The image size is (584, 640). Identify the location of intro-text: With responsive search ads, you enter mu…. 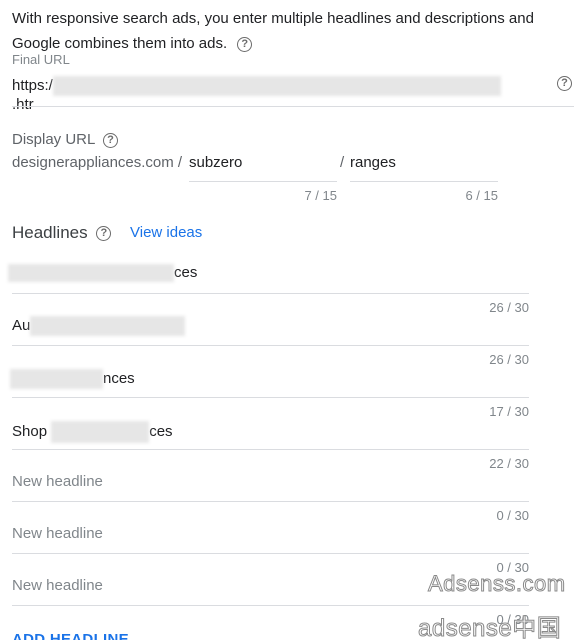
(282, 31).